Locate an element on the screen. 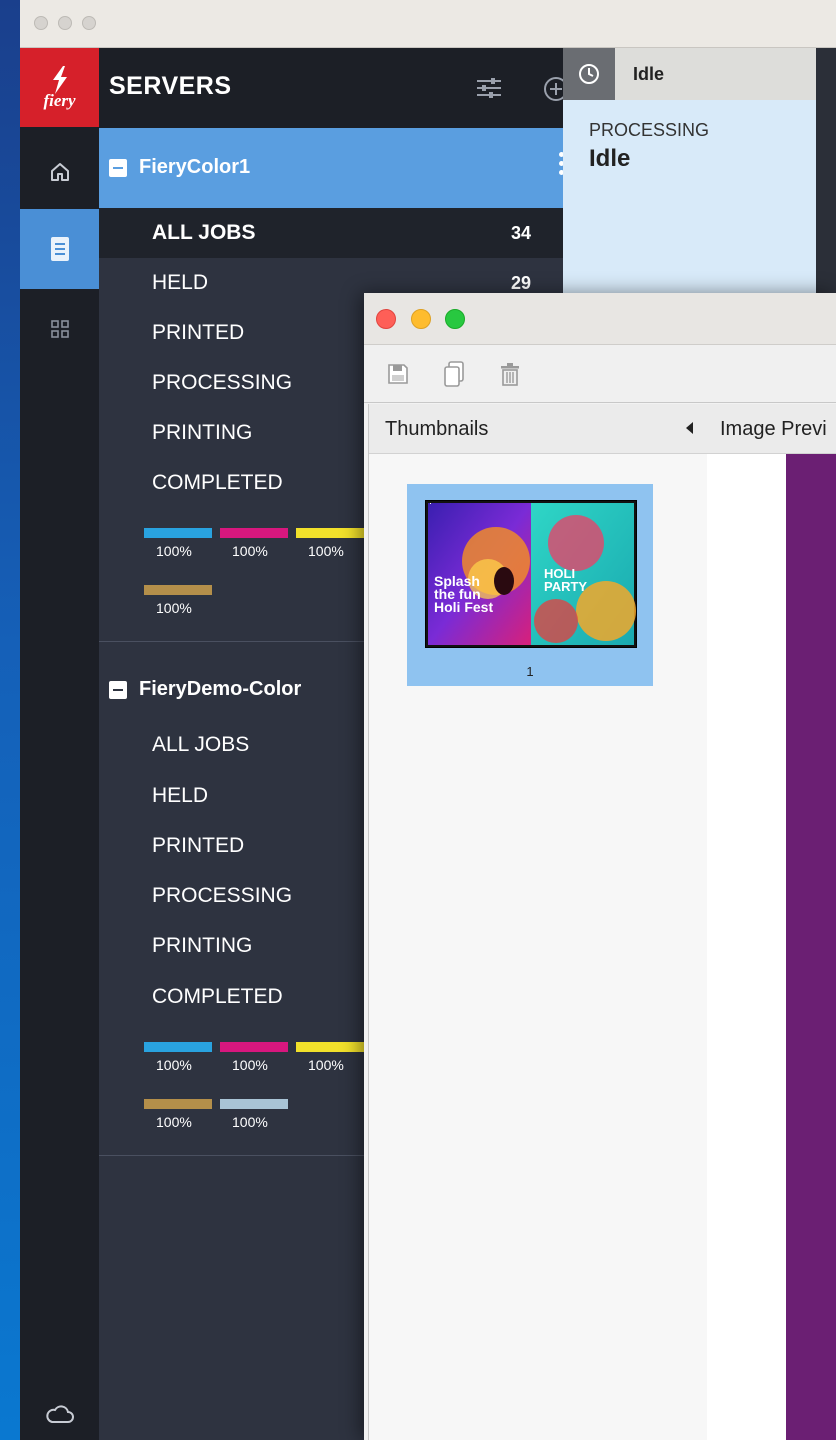  status-tab-label: Idle is located at coordinates (649, 74).